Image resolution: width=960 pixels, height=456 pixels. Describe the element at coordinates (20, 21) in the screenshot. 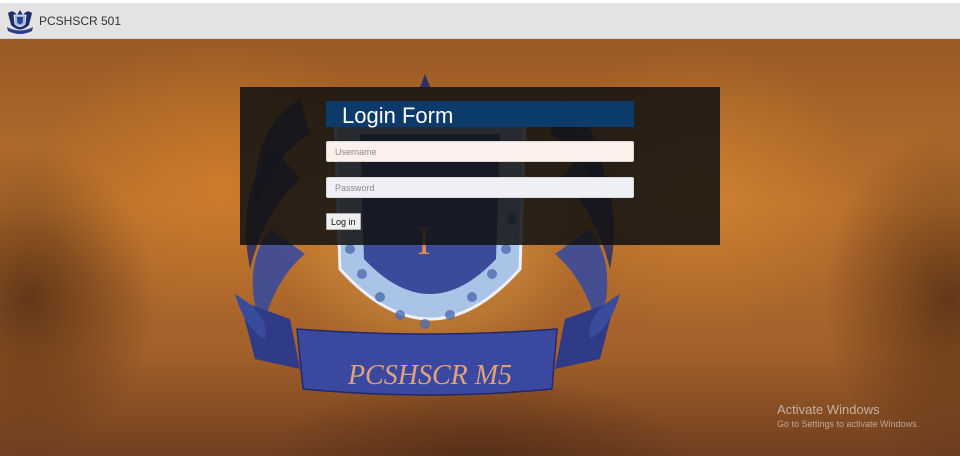

I see `school-crest-icon` at that location.